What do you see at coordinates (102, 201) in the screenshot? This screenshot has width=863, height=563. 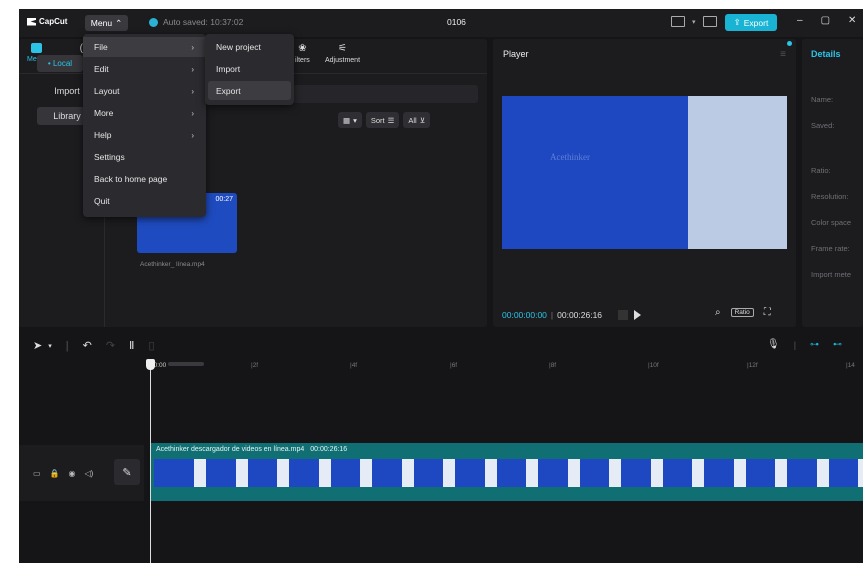 I see `menu-item-label: Quit` at bounding box center [102, 201].